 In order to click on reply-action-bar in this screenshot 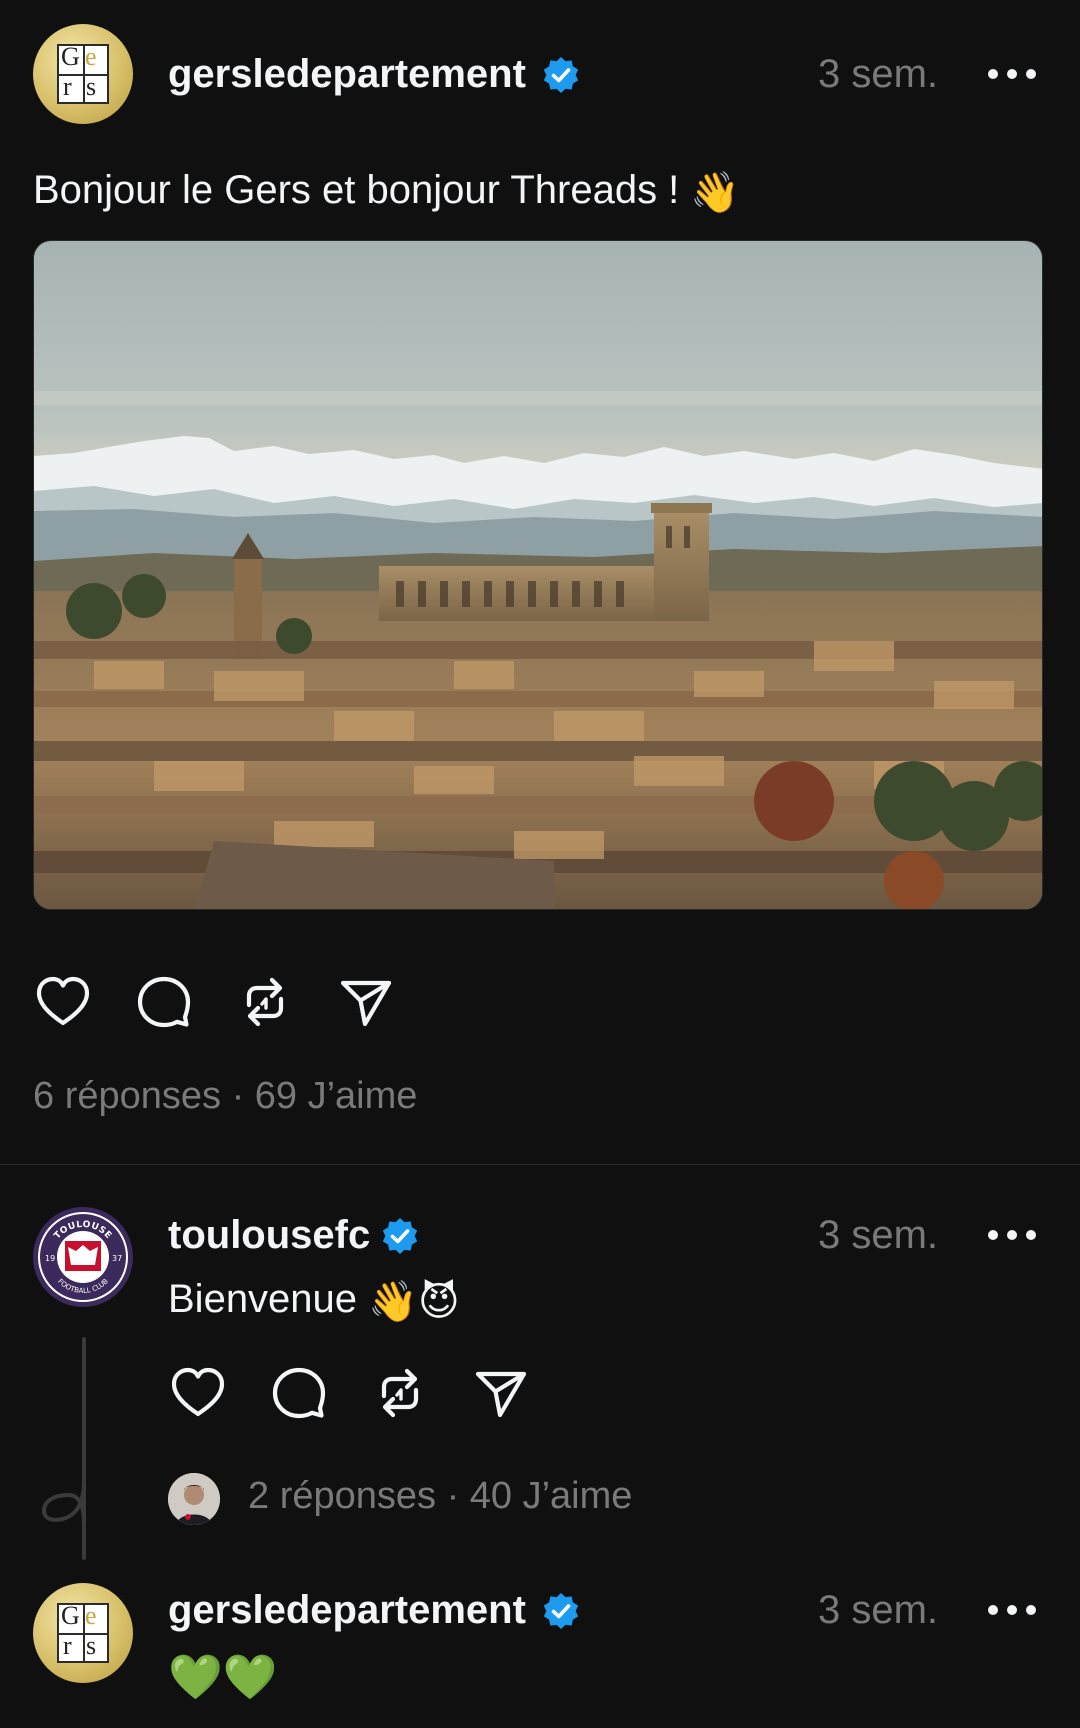, I will do `click(353, 1393)`.